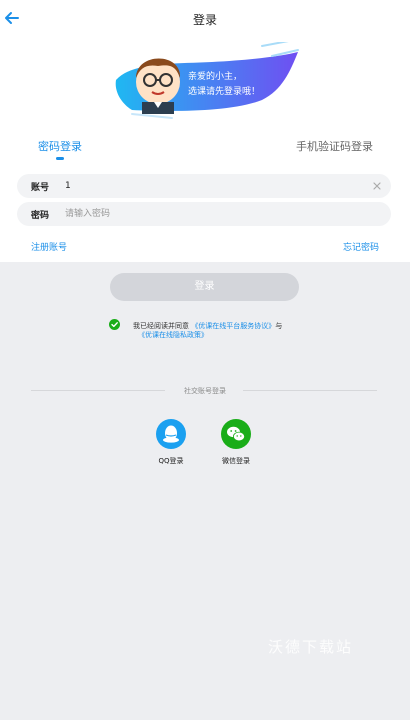  What do you see at coordinates (311, 647) in the screenshot?
I see `watermark: 沃德下载站` at bounding box center [311, 647].